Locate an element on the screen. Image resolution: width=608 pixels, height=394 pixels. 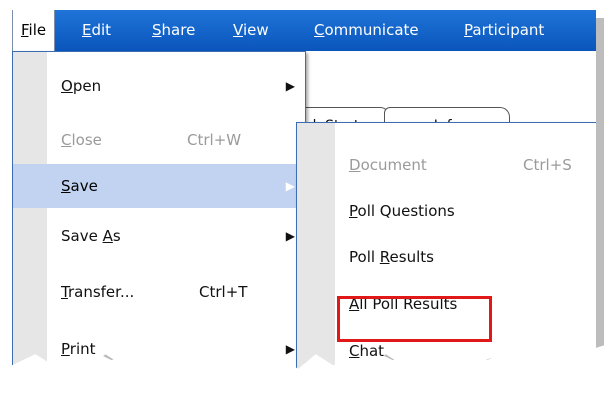
menu-view: View is located at coordinates (251, 30).